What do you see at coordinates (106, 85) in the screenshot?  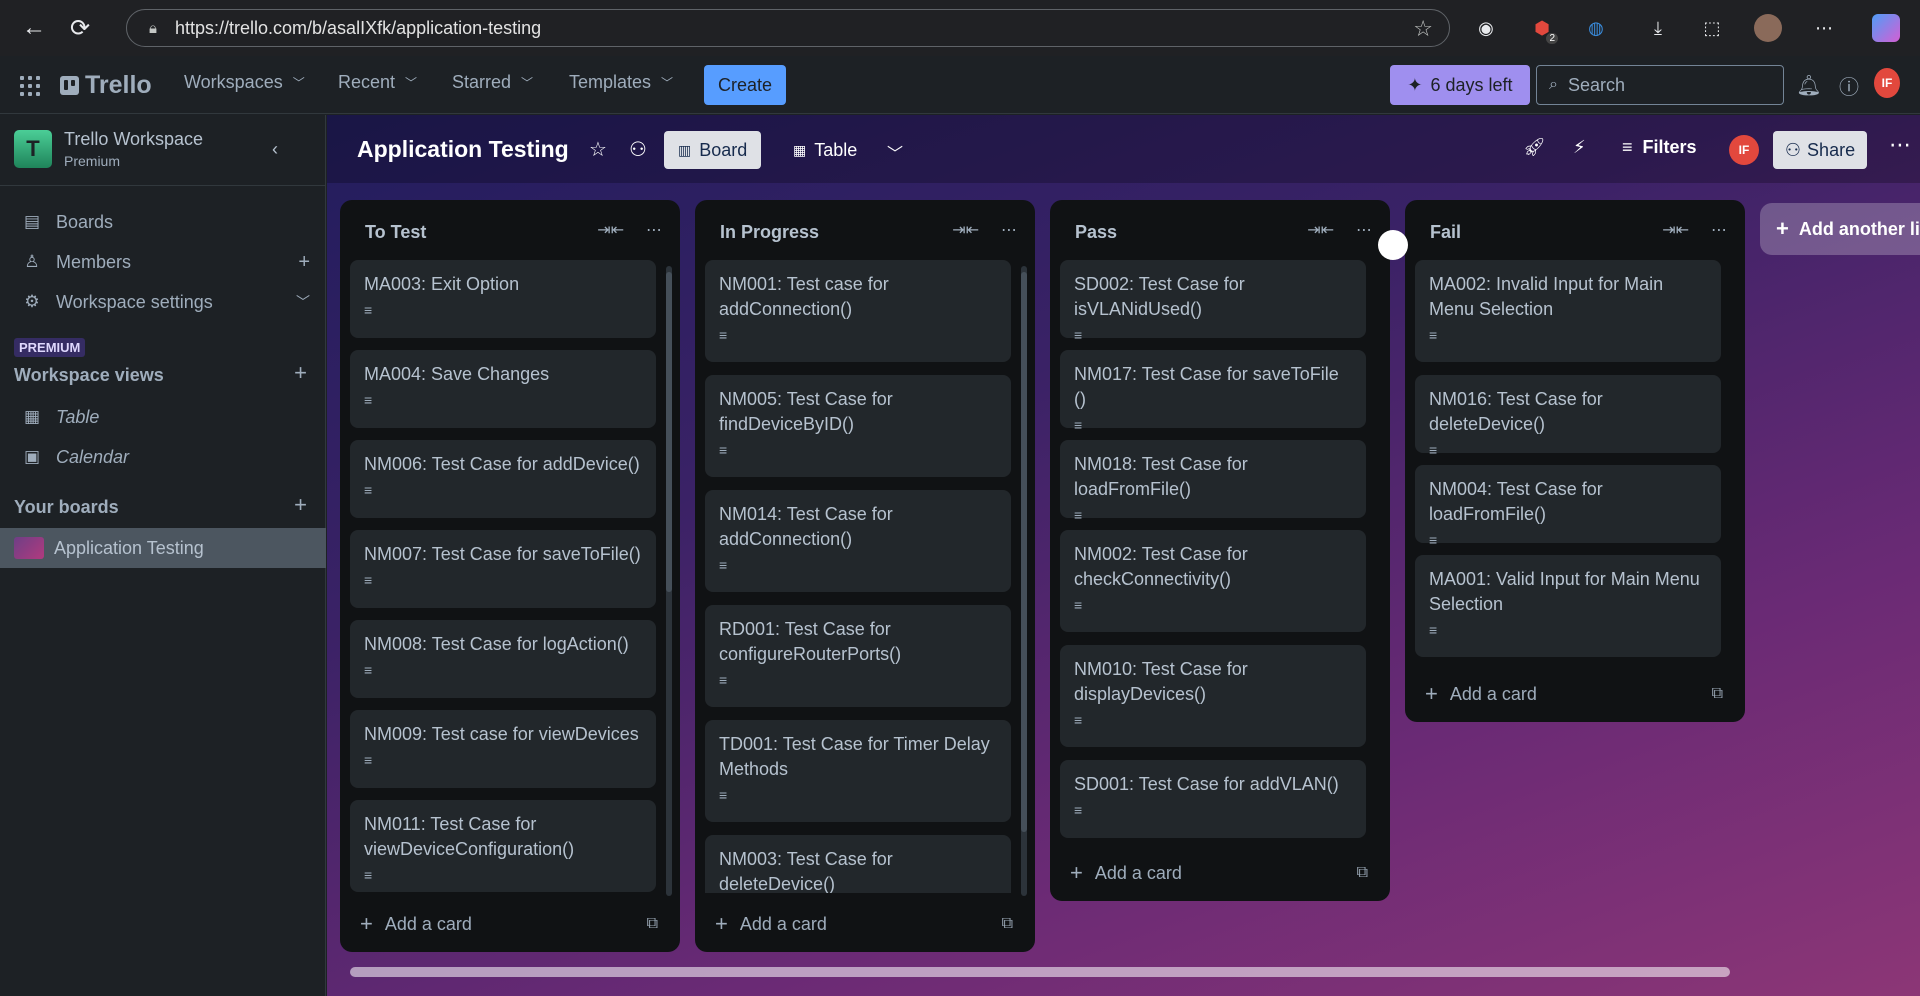 I see `trello-logo: Trello` at bounding box center [106, 85].